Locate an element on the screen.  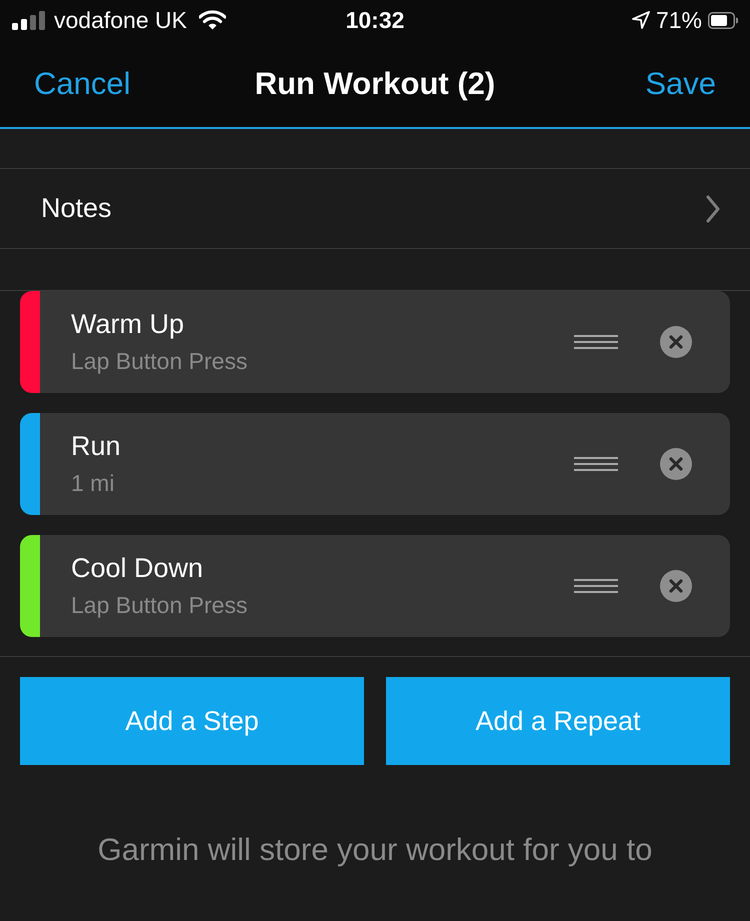
cancel-button: Cancel is located at coordinates (82, 83).